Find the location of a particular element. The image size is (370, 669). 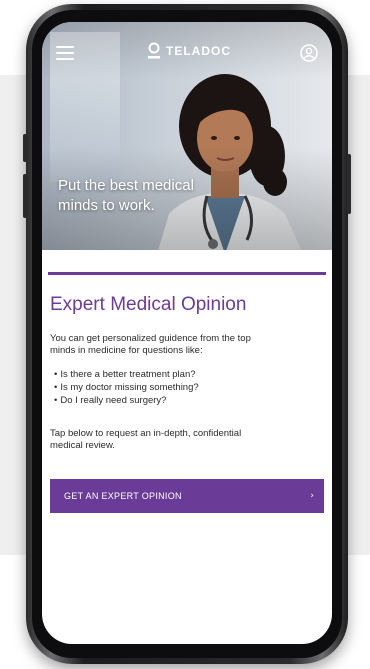

outro-line: medical review. is located at coordinates (82, 445).